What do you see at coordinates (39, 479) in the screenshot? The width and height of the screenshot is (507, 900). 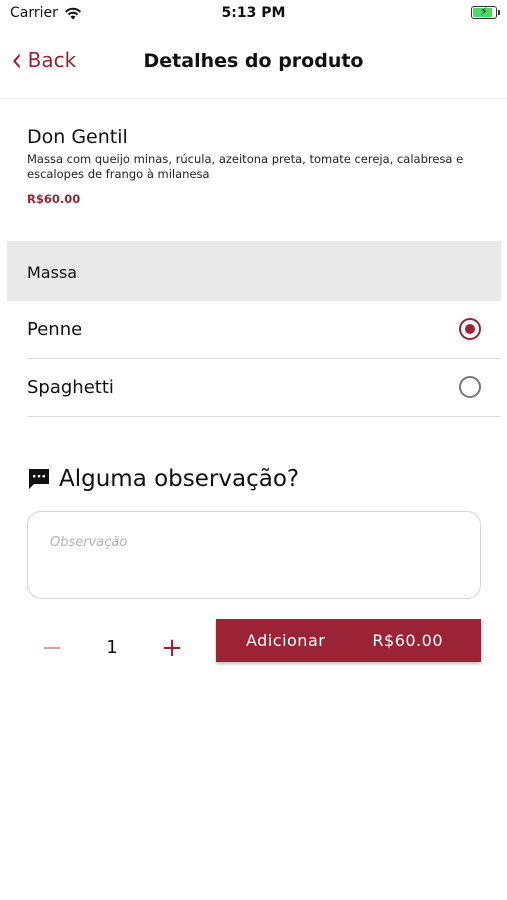 I see `comment-icon` at bounding box center [39, 479].